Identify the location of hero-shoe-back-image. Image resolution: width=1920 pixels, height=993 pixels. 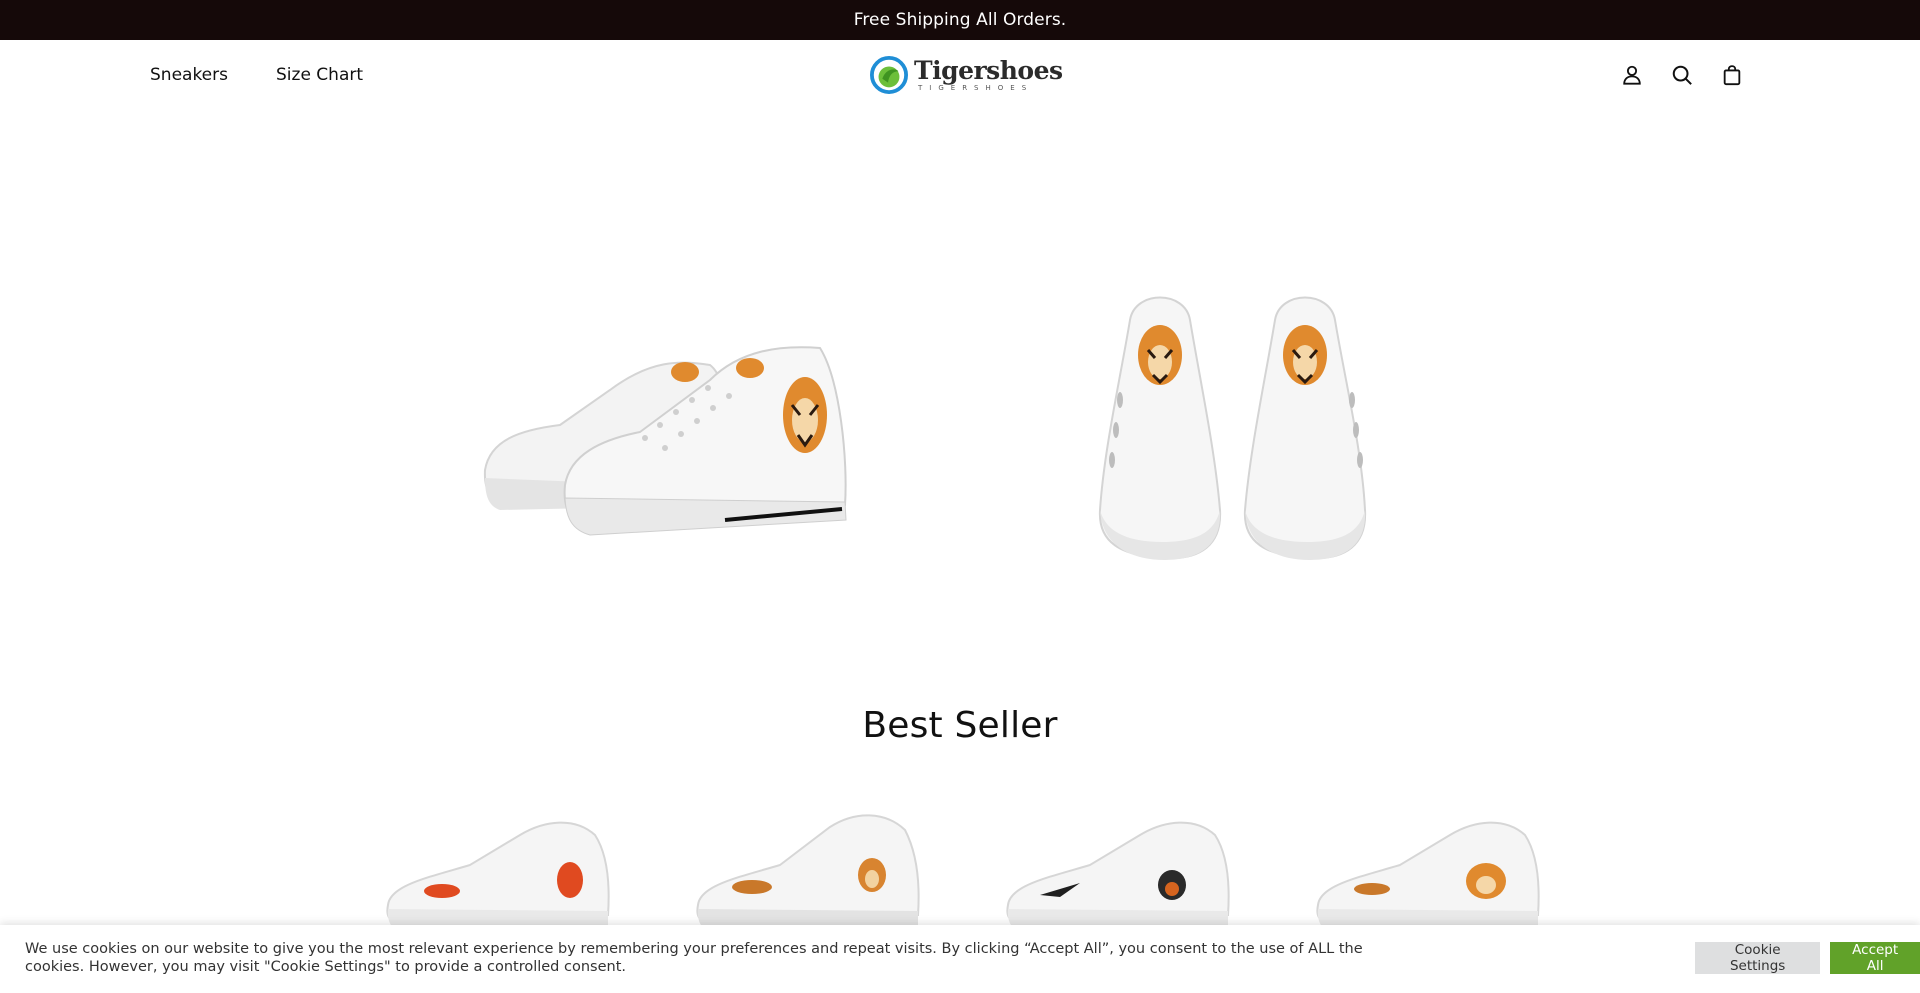
(1240, 425).